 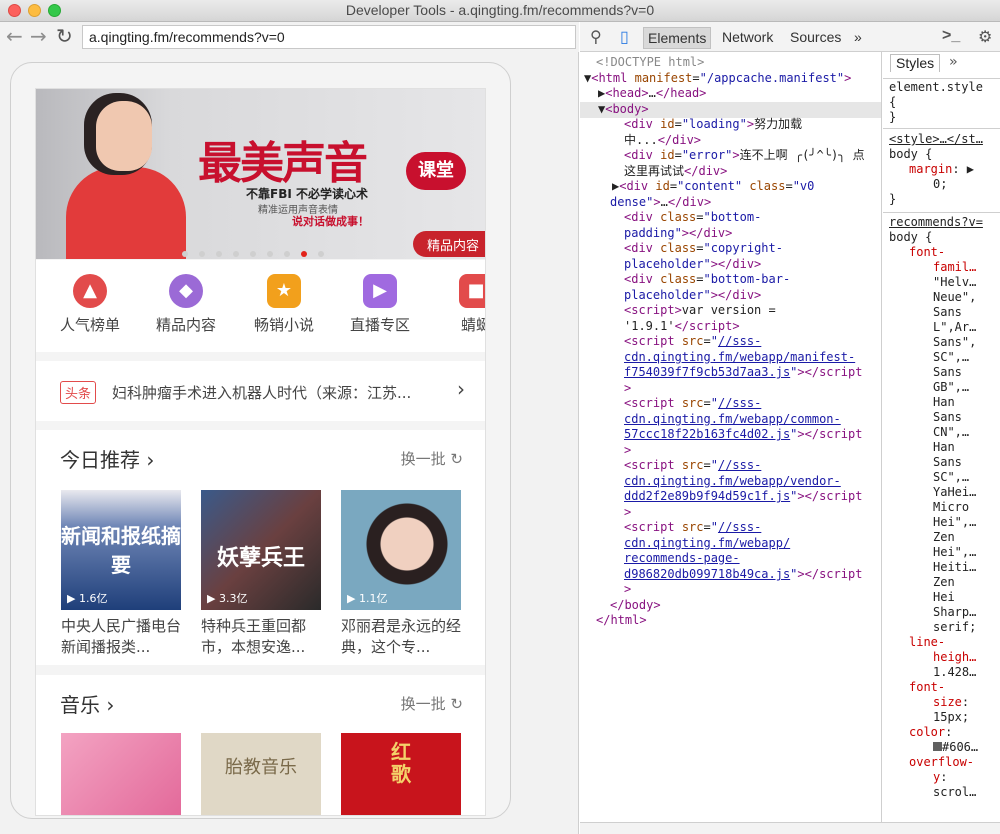 I want to click on style-line: element.style, so click(x=936, y=87).